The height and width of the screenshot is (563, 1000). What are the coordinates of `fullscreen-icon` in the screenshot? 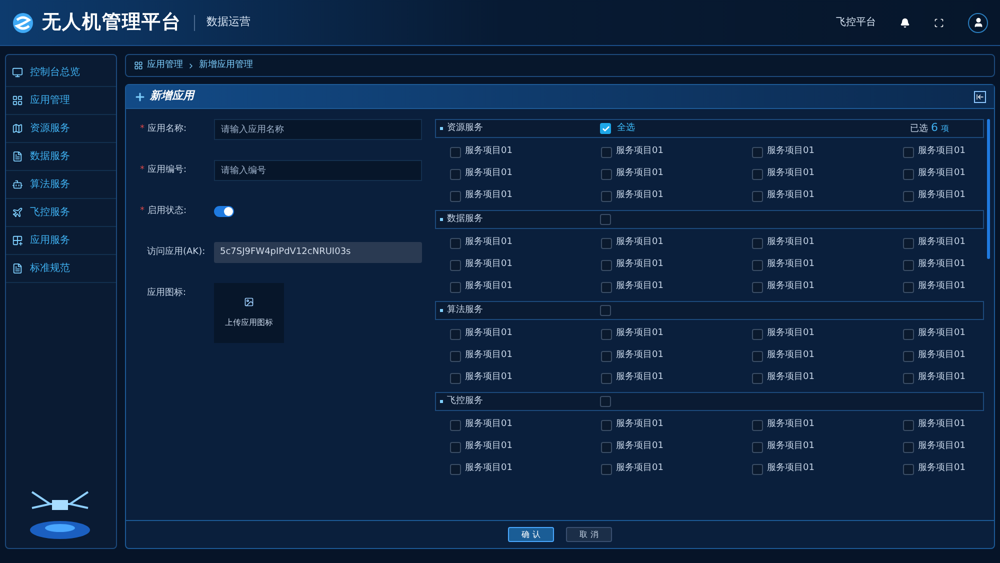 It's located at (939, 23).